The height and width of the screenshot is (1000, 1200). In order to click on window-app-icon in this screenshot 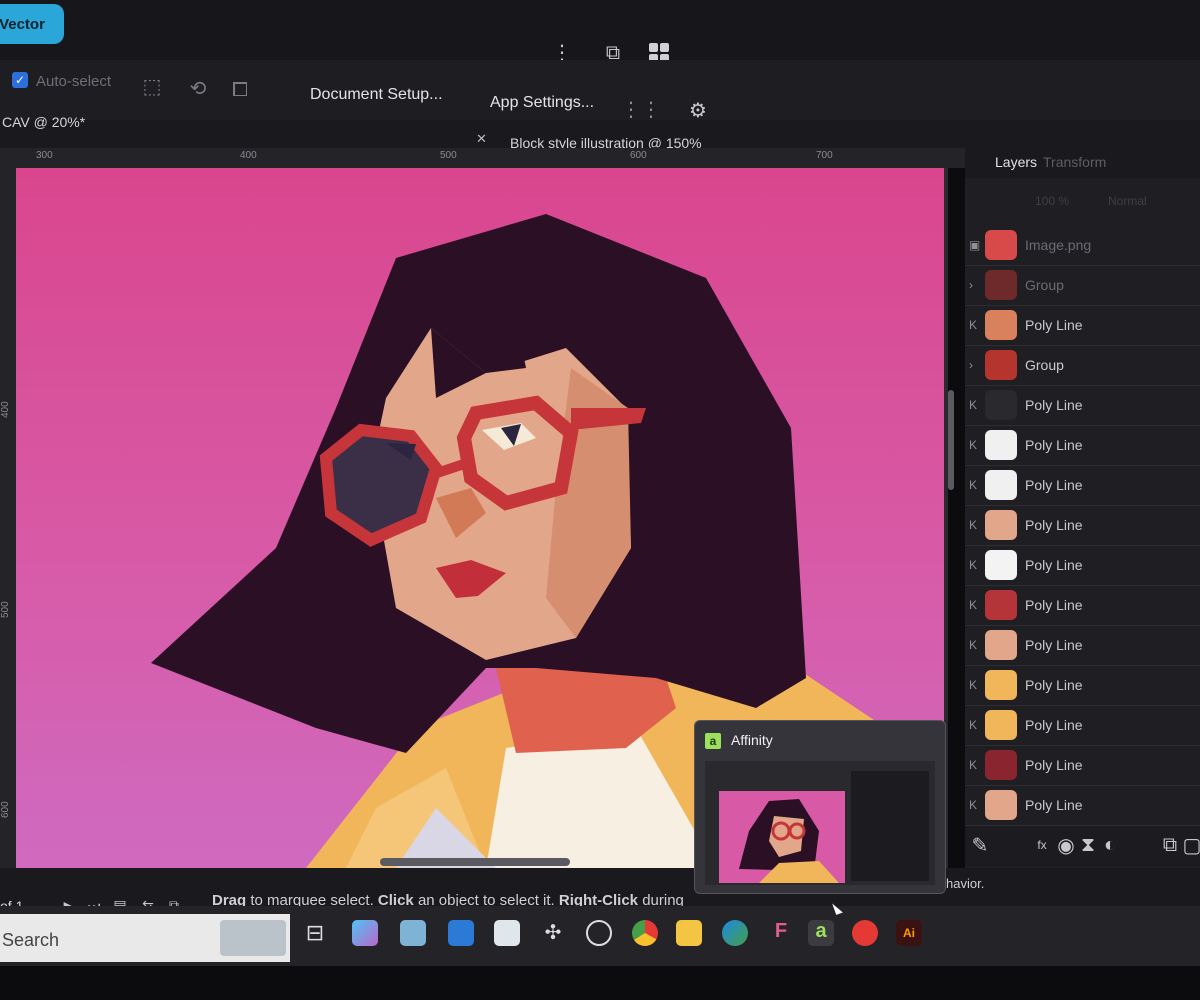, I will do `click(507, 933)`.